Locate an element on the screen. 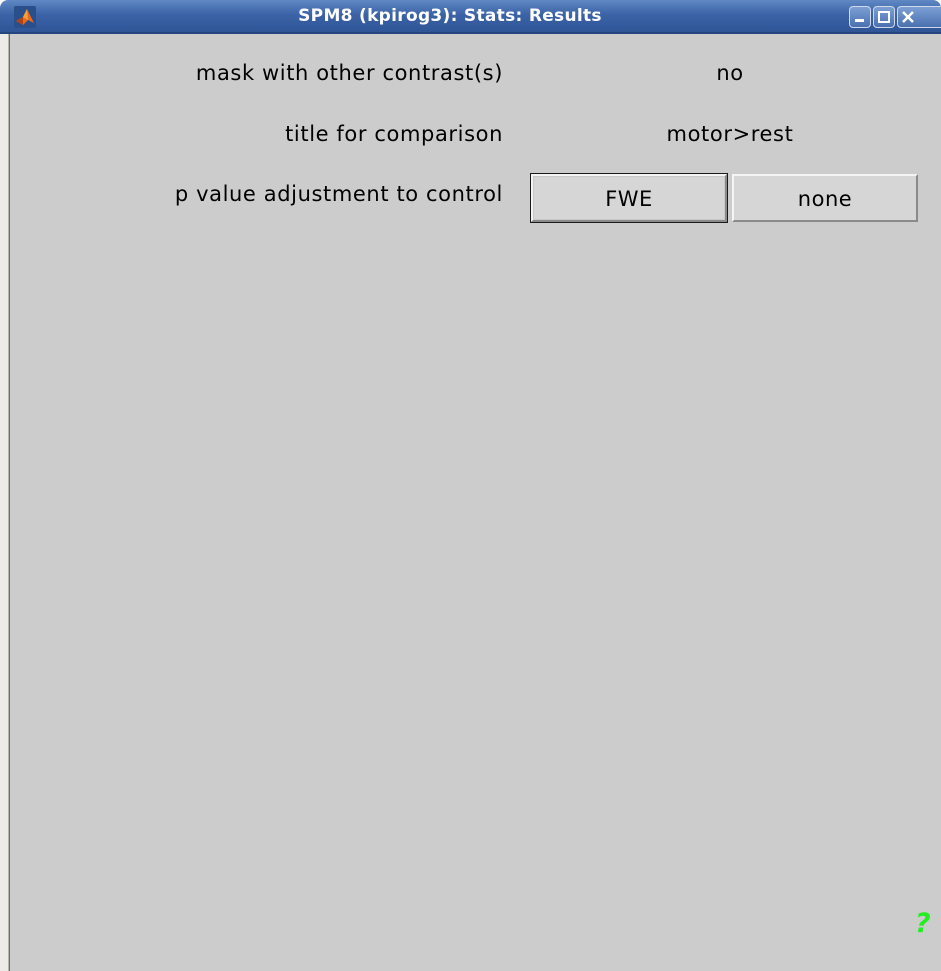 Image resolution: width=941 pixels, height=971 pixels. maximize-icon is located at coordinates (884, 17).